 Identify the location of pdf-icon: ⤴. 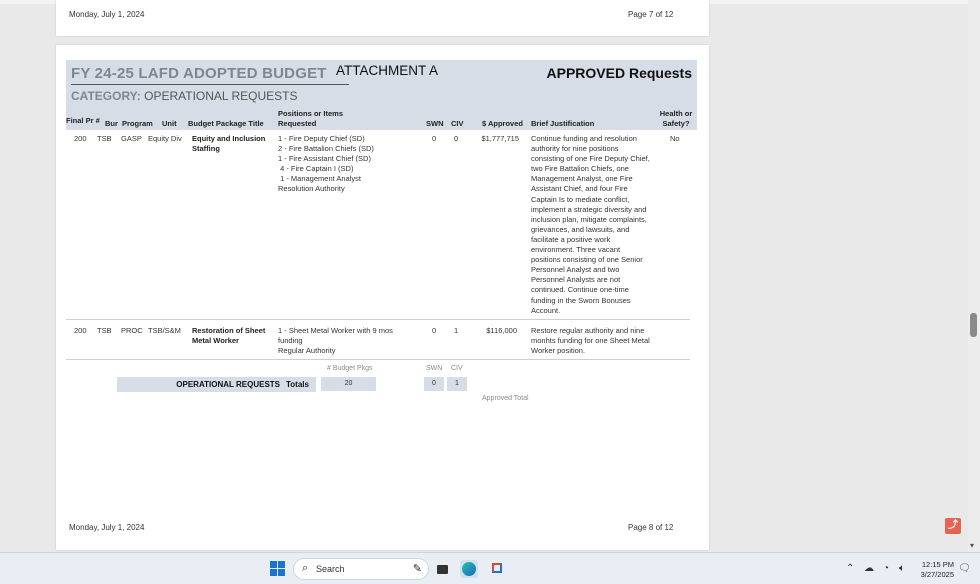
(953, 526).